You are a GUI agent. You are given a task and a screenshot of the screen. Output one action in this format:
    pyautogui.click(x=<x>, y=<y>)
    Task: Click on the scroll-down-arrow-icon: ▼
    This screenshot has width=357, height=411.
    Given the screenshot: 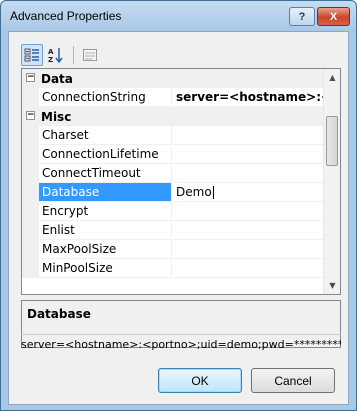 What is the action you would take?
    pyautogui.click(x=332, y=285)
    